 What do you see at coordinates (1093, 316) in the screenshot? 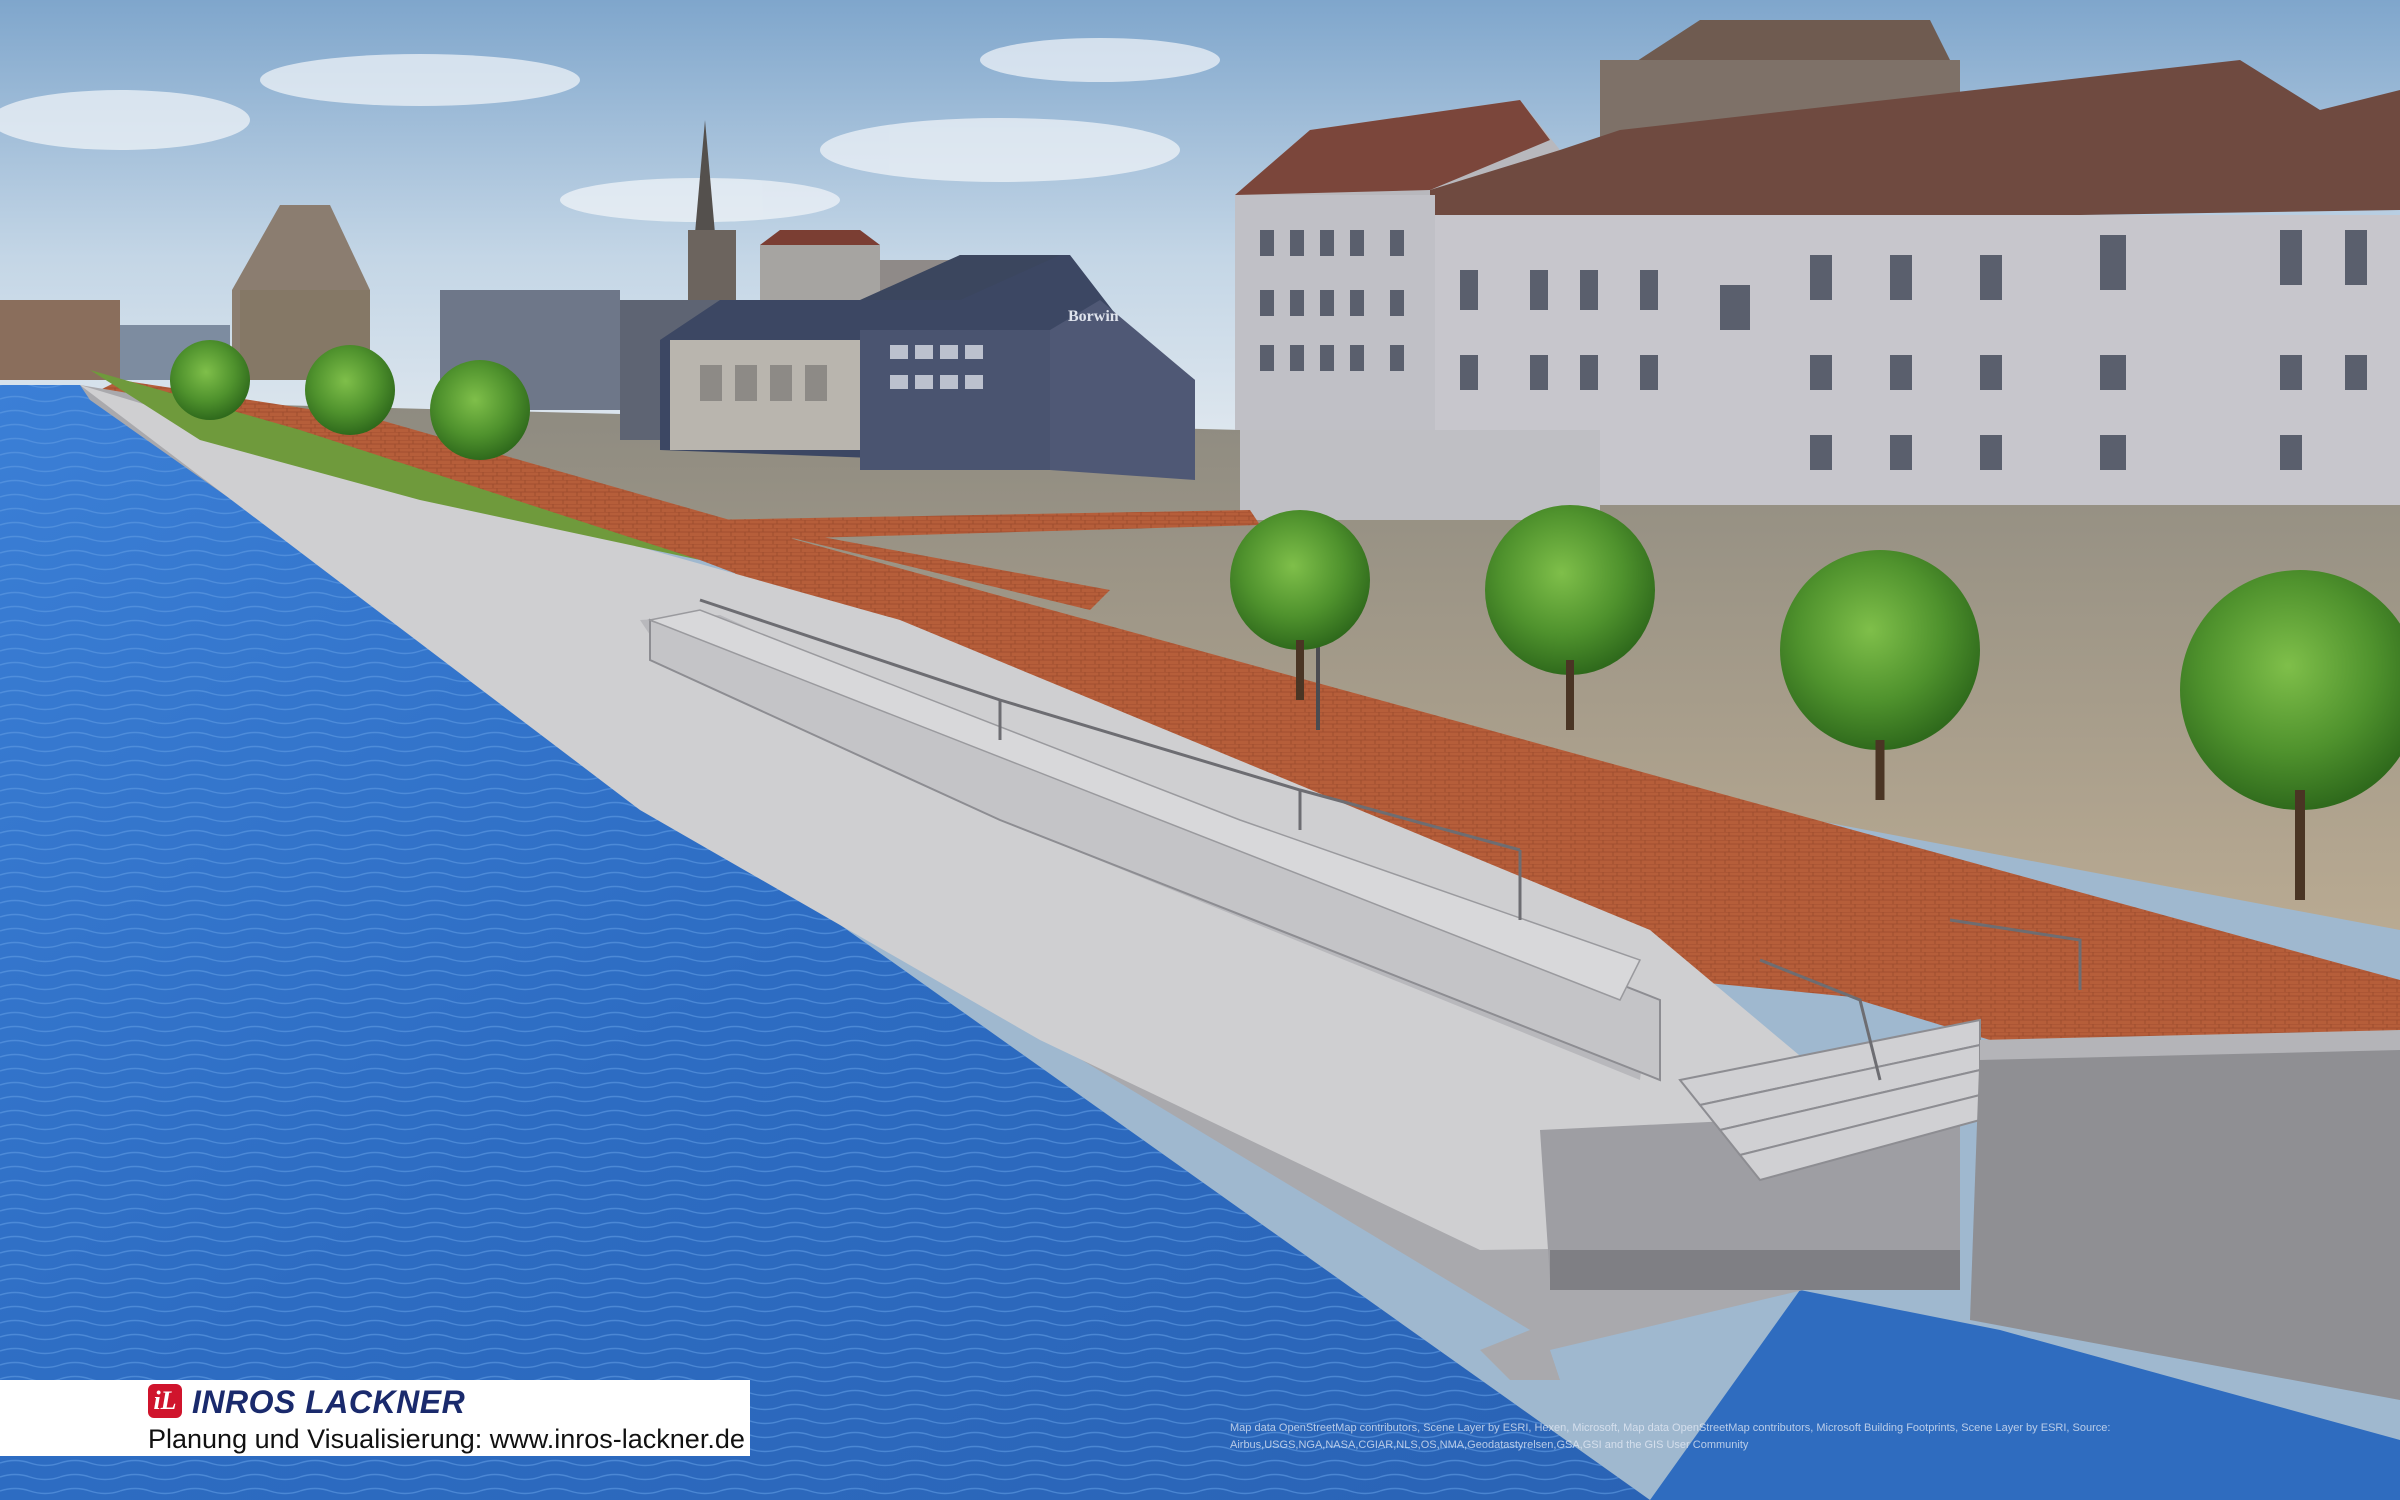
I see `building-sign: Borwin` at bounding box center [1093, 316].